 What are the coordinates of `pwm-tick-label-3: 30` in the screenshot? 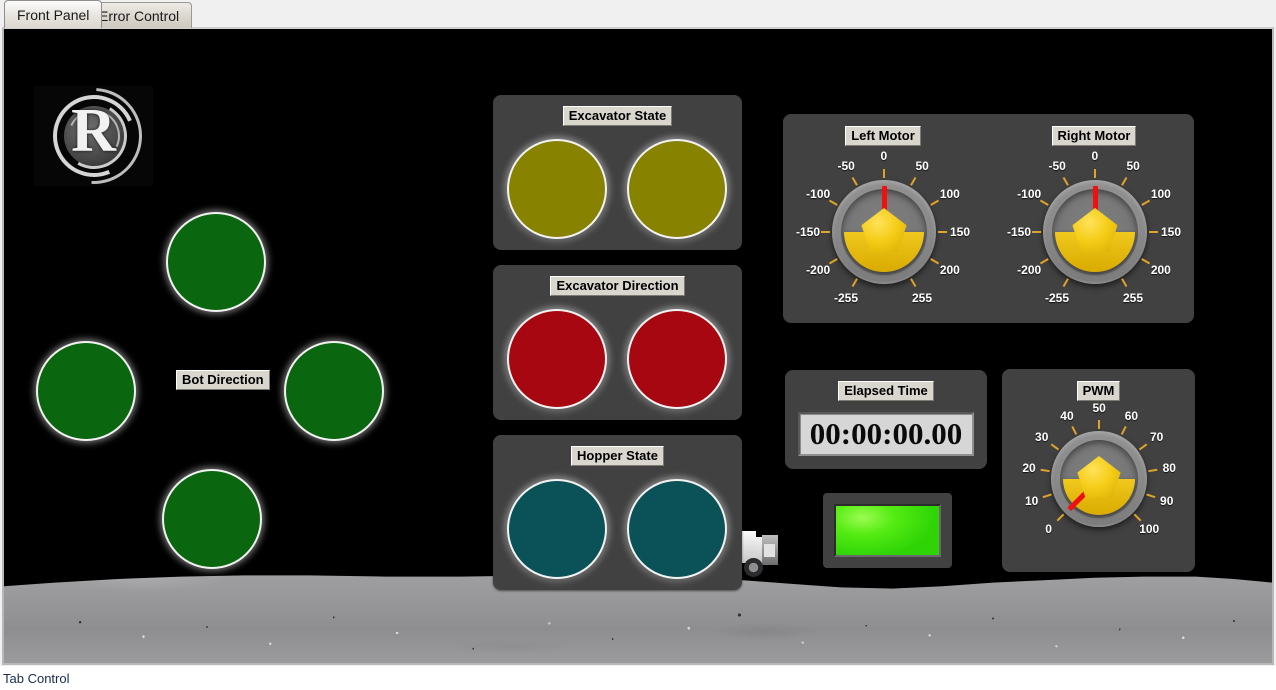 It's located at (1042, 437).